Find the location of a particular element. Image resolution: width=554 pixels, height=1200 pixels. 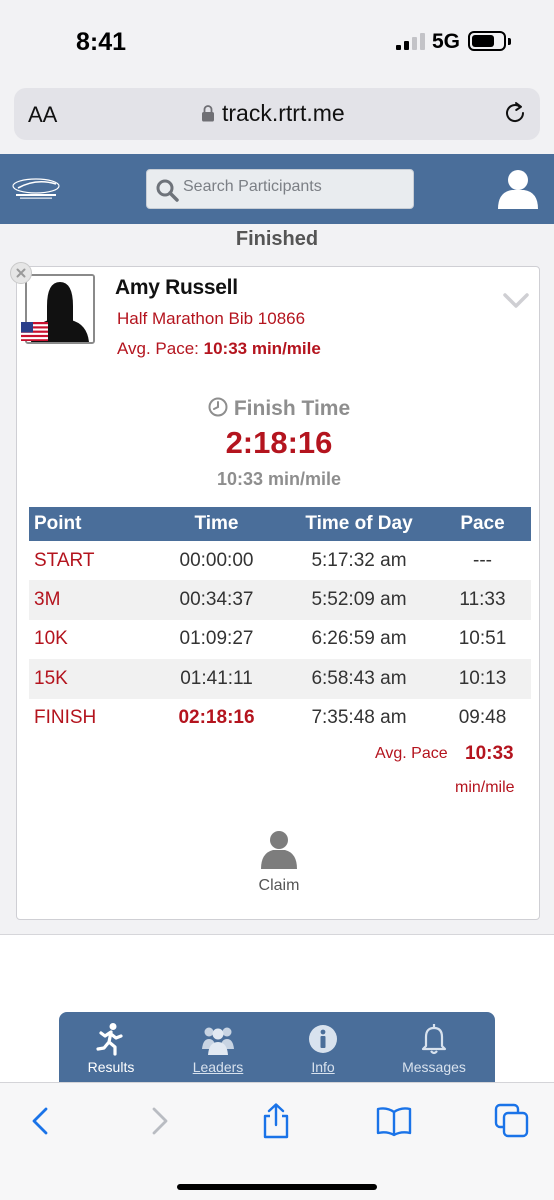

nav-info: Info is located at coordinates (323, 1047).